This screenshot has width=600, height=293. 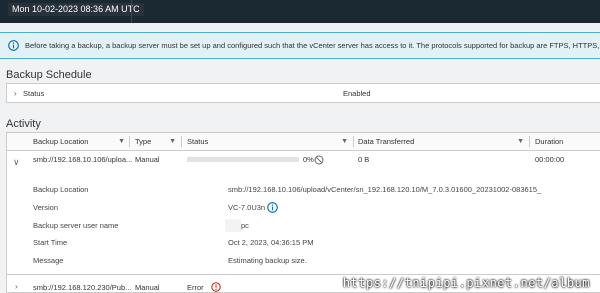 What do you see at coordinates (466, 283) in the screenshot?
I see `watermark-url: https://tnipipi.pixnet.net/album` at bounding box center [466, 283].